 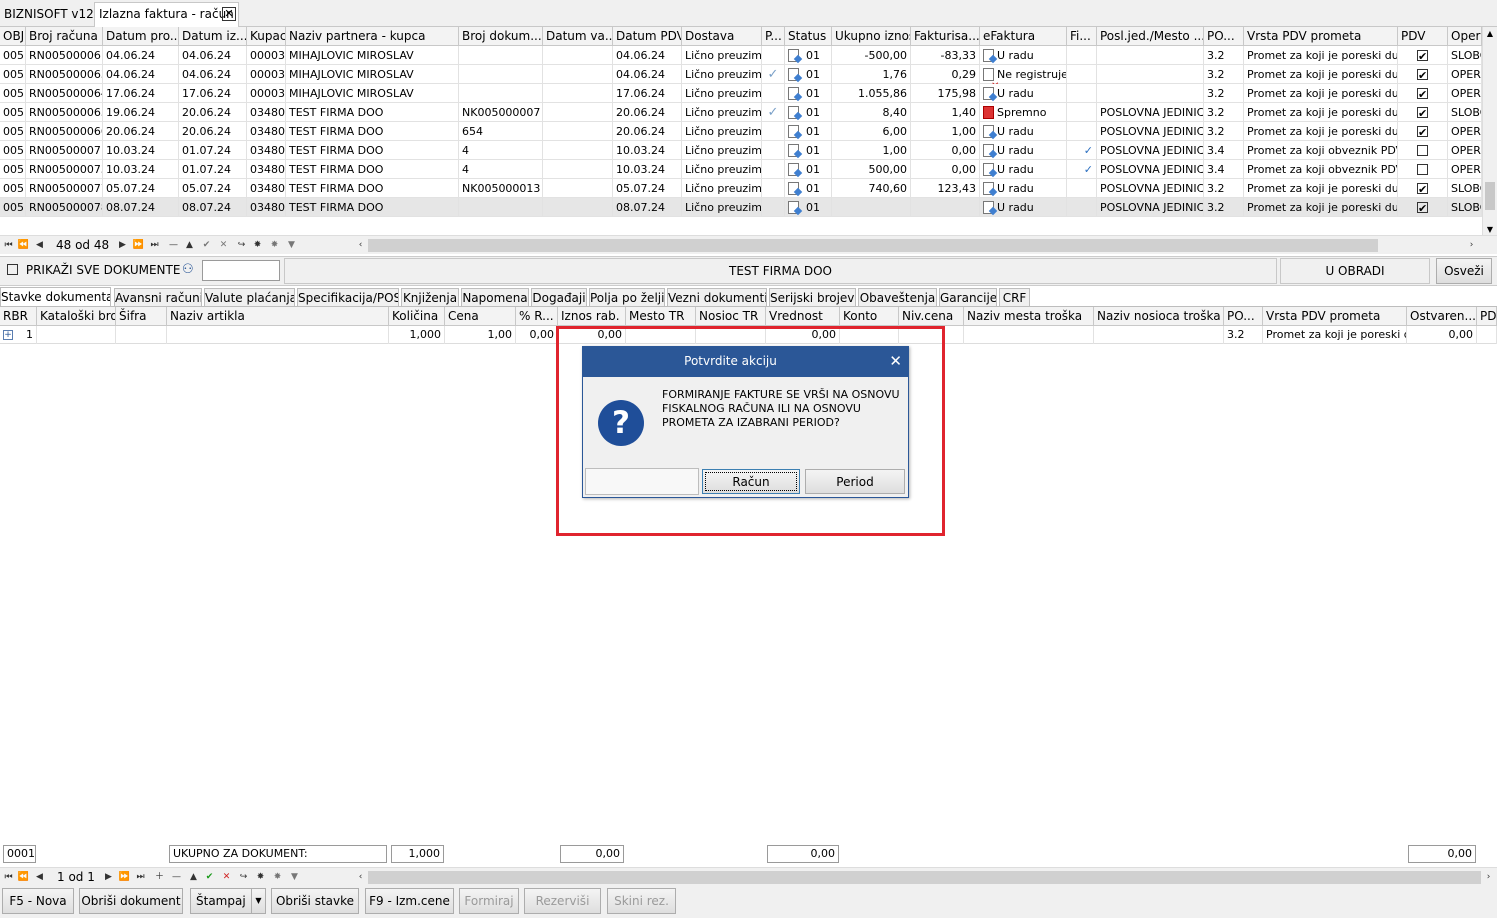 What do you see at coordinates (131, 901) in the screenshot?
I see `delete-document-button: Obriši dokument` at bounding box center [131, 901].